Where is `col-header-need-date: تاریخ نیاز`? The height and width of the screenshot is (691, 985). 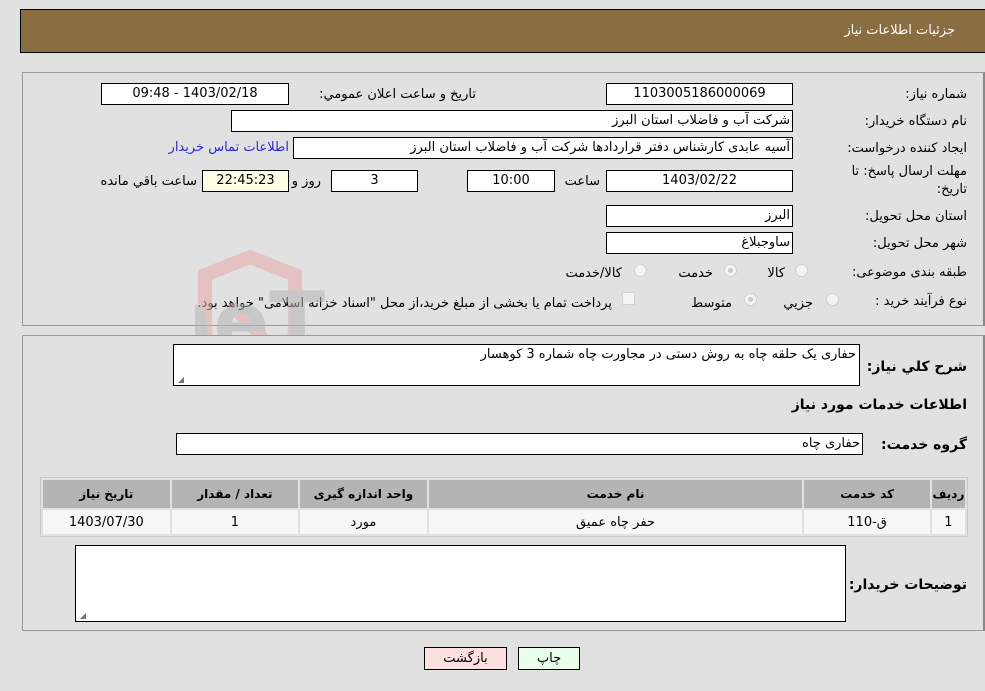 col-header-need-date: تاریخ نیاز is located at coordinates (106, 494).